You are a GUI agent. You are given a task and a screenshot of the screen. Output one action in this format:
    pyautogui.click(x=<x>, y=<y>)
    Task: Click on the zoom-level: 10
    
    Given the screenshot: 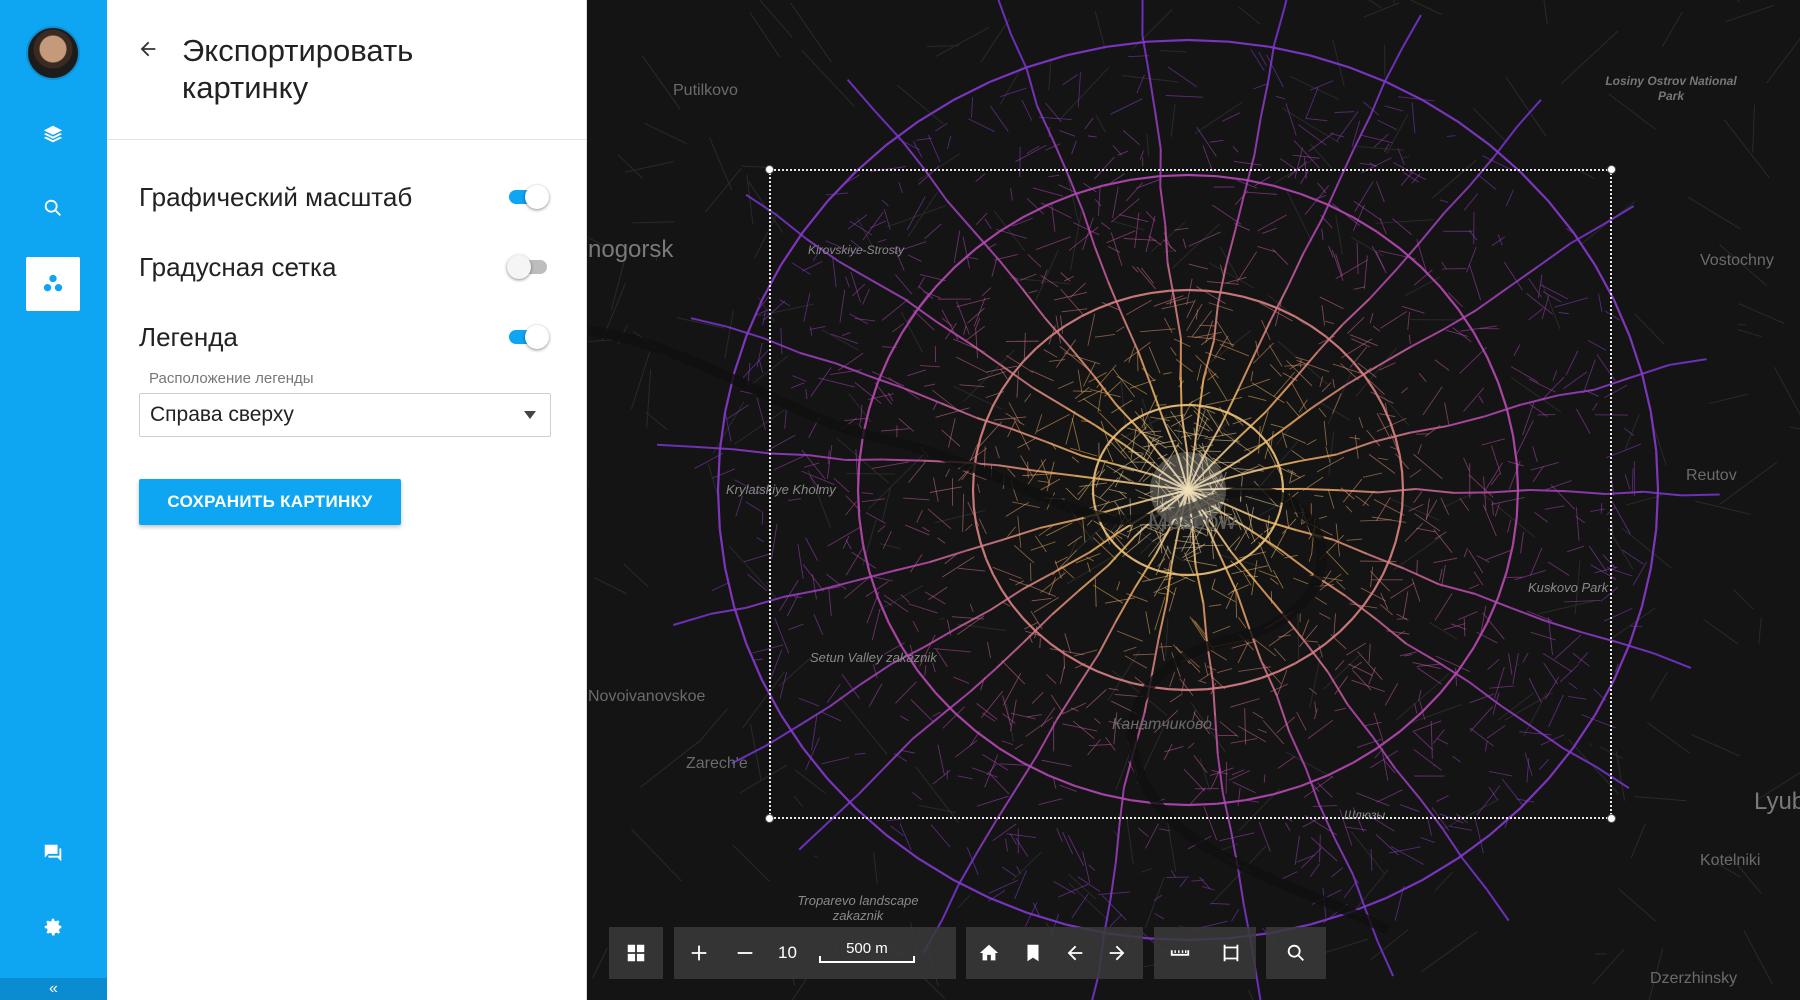 What is the action you would take?
    pyautogui.click(x=787, y=952)
    